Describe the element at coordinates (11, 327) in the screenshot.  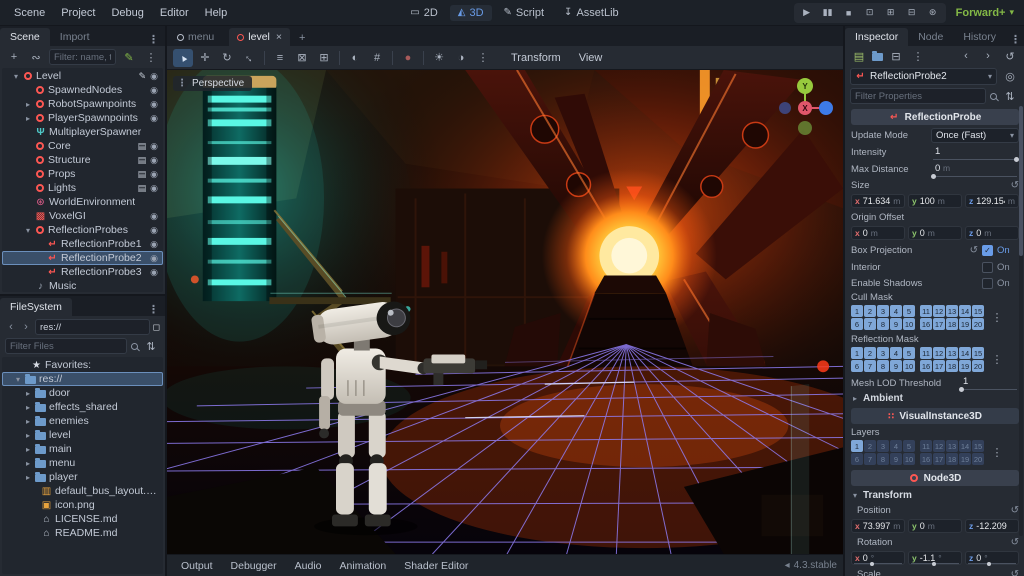
I see `back-icon: ‹` at that location.